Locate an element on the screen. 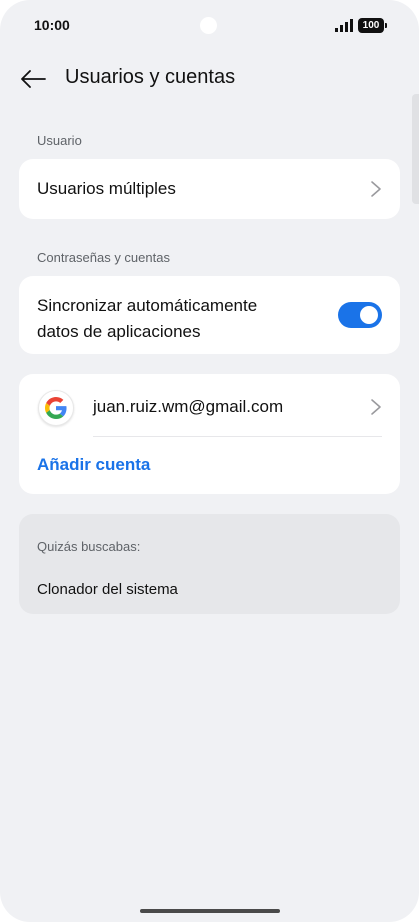 This screenshot has width=419, height=922. status-bar: 10:00 100 is located at coordinates (209, 27).